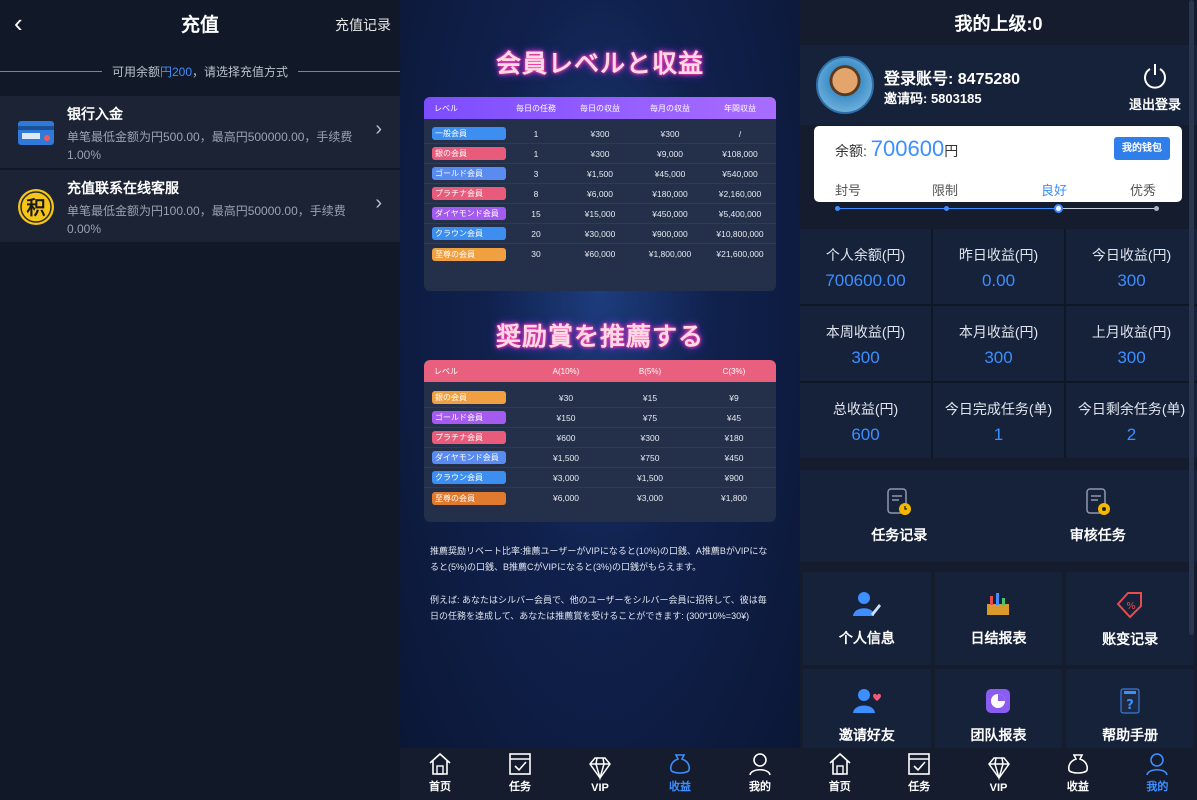 The width and height of the screenshot is (1197, 800). I want to click on level-excellent: 优秀, so click(1143, 190).